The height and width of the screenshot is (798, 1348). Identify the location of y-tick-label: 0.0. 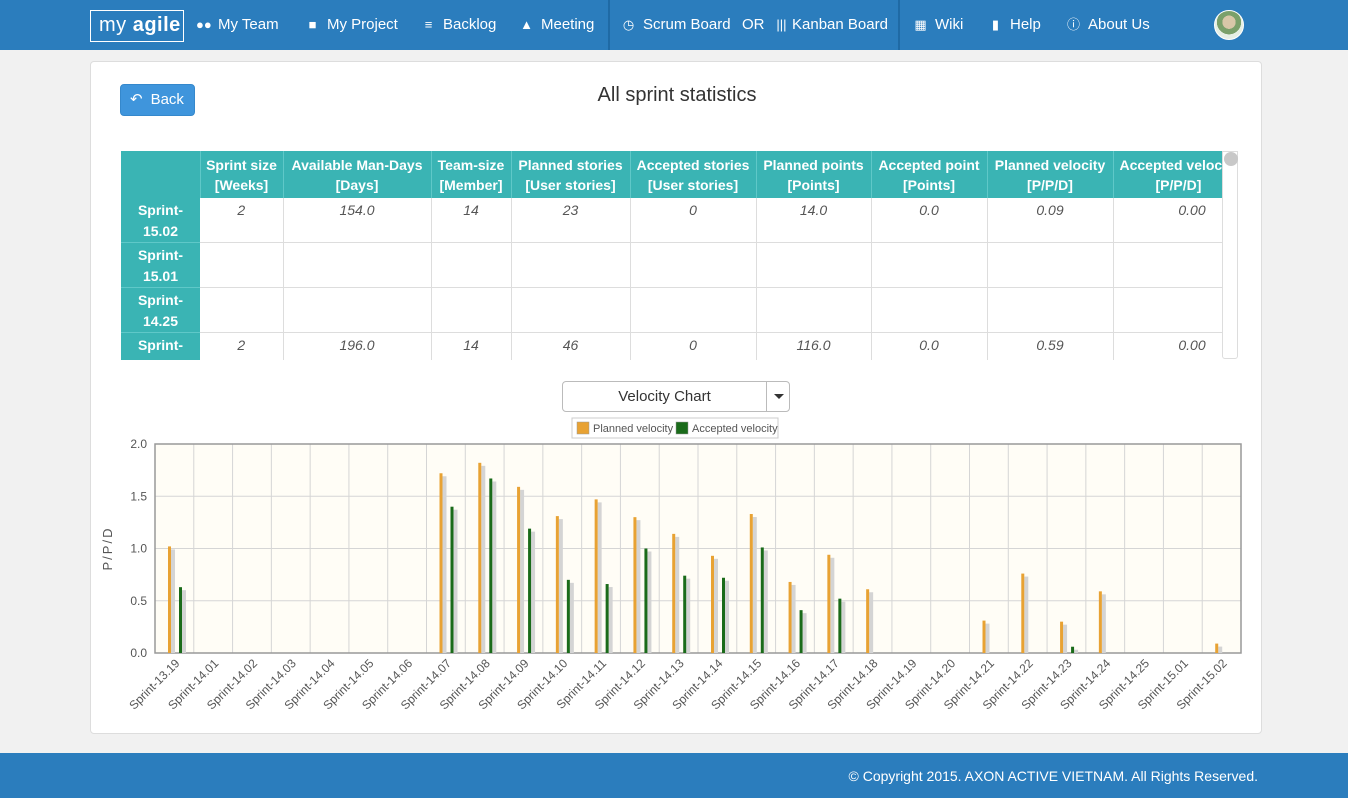
(138, 653).